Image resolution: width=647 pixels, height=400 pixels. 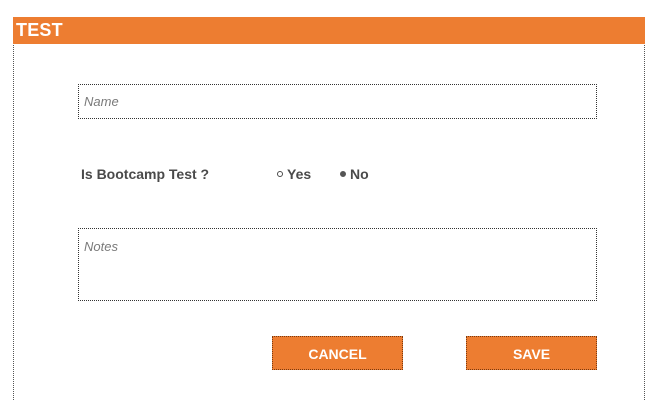 What do you see at coordinates (329, 30) in the screenshot?
I see `dialog-title: TEST` at bounding box center [329, 30].